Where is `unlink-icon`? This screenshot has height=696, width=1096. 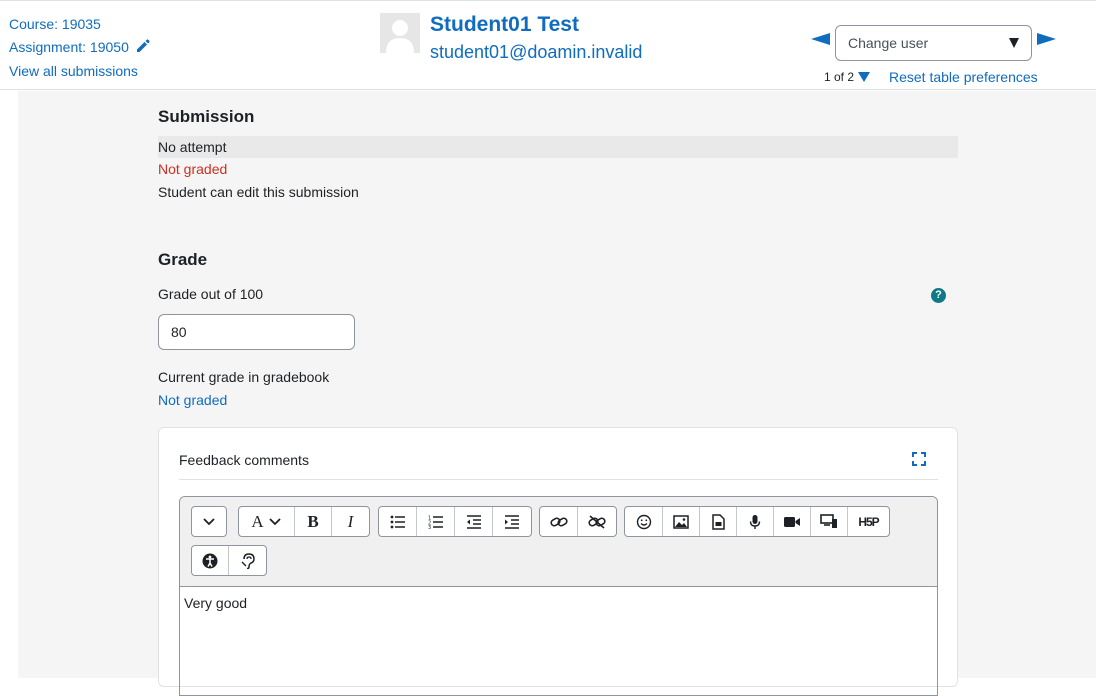 unlink-icon is located at coordinates (597, 521).